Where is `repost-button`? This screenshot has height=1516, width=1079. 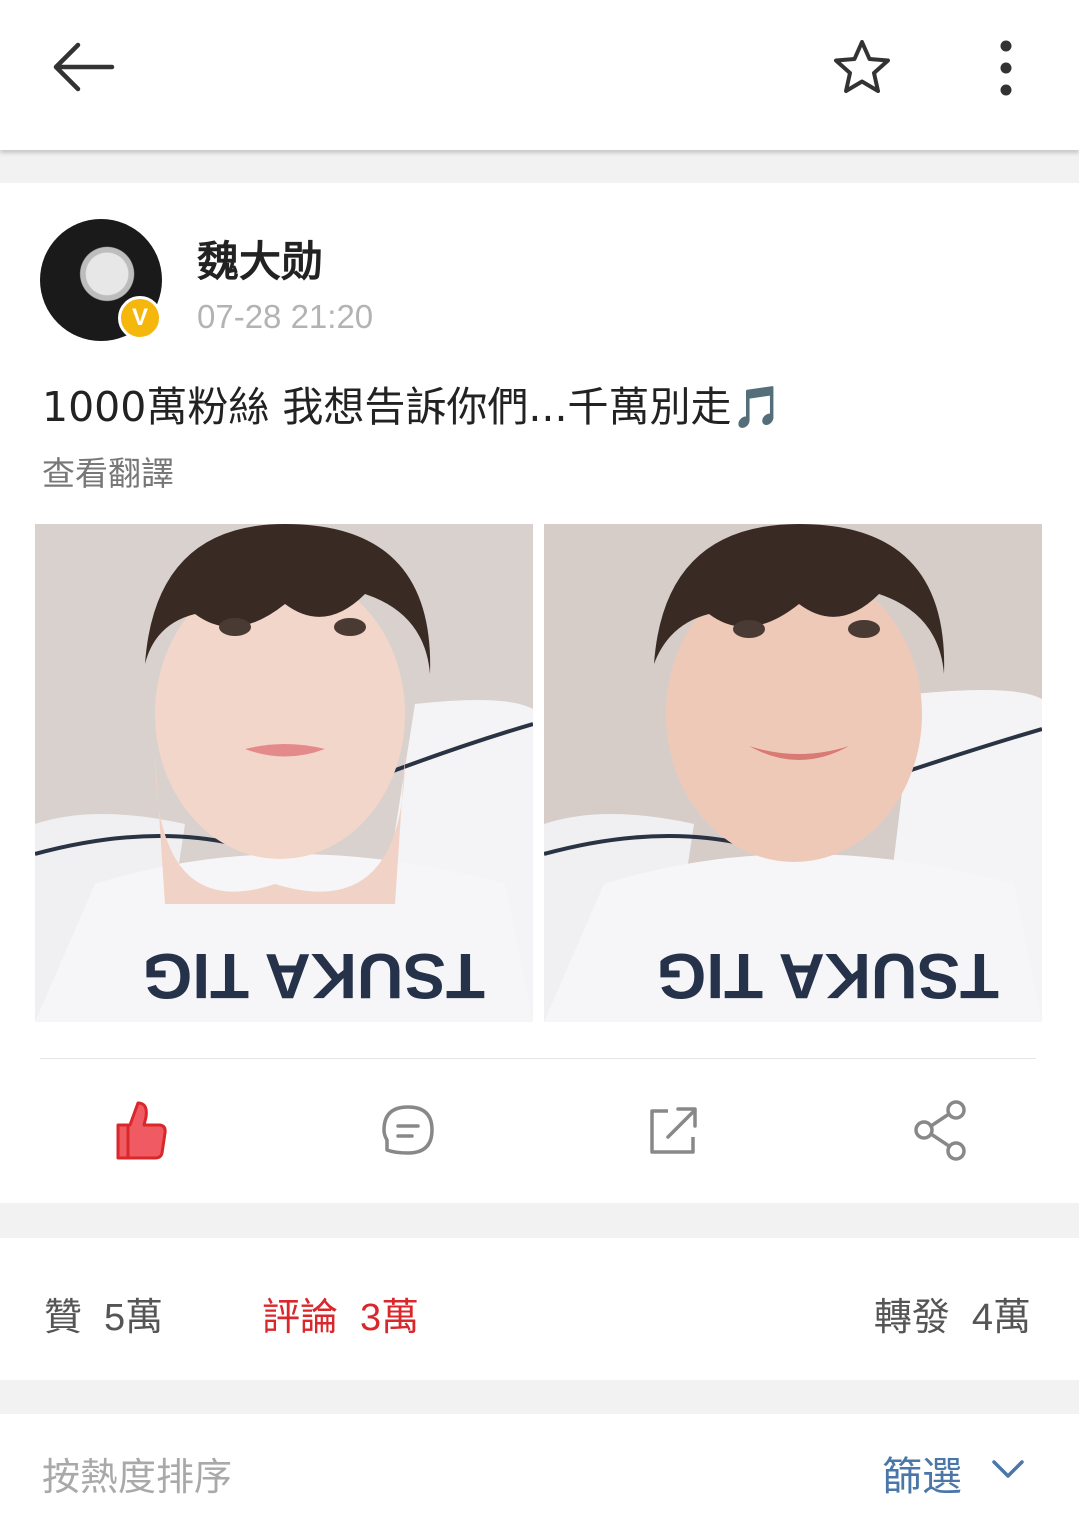 repost-button is located at coordinates (673, 1130).